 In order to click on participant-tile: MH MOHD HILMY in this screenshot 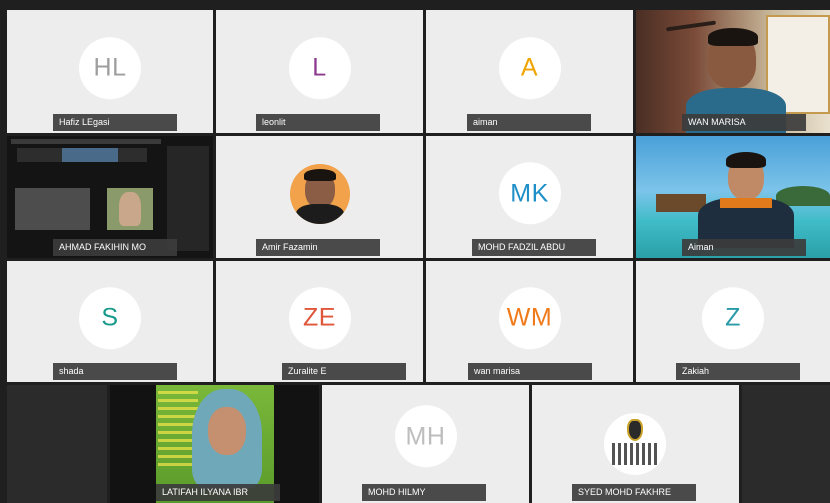, I will do `click(425, 444)`.